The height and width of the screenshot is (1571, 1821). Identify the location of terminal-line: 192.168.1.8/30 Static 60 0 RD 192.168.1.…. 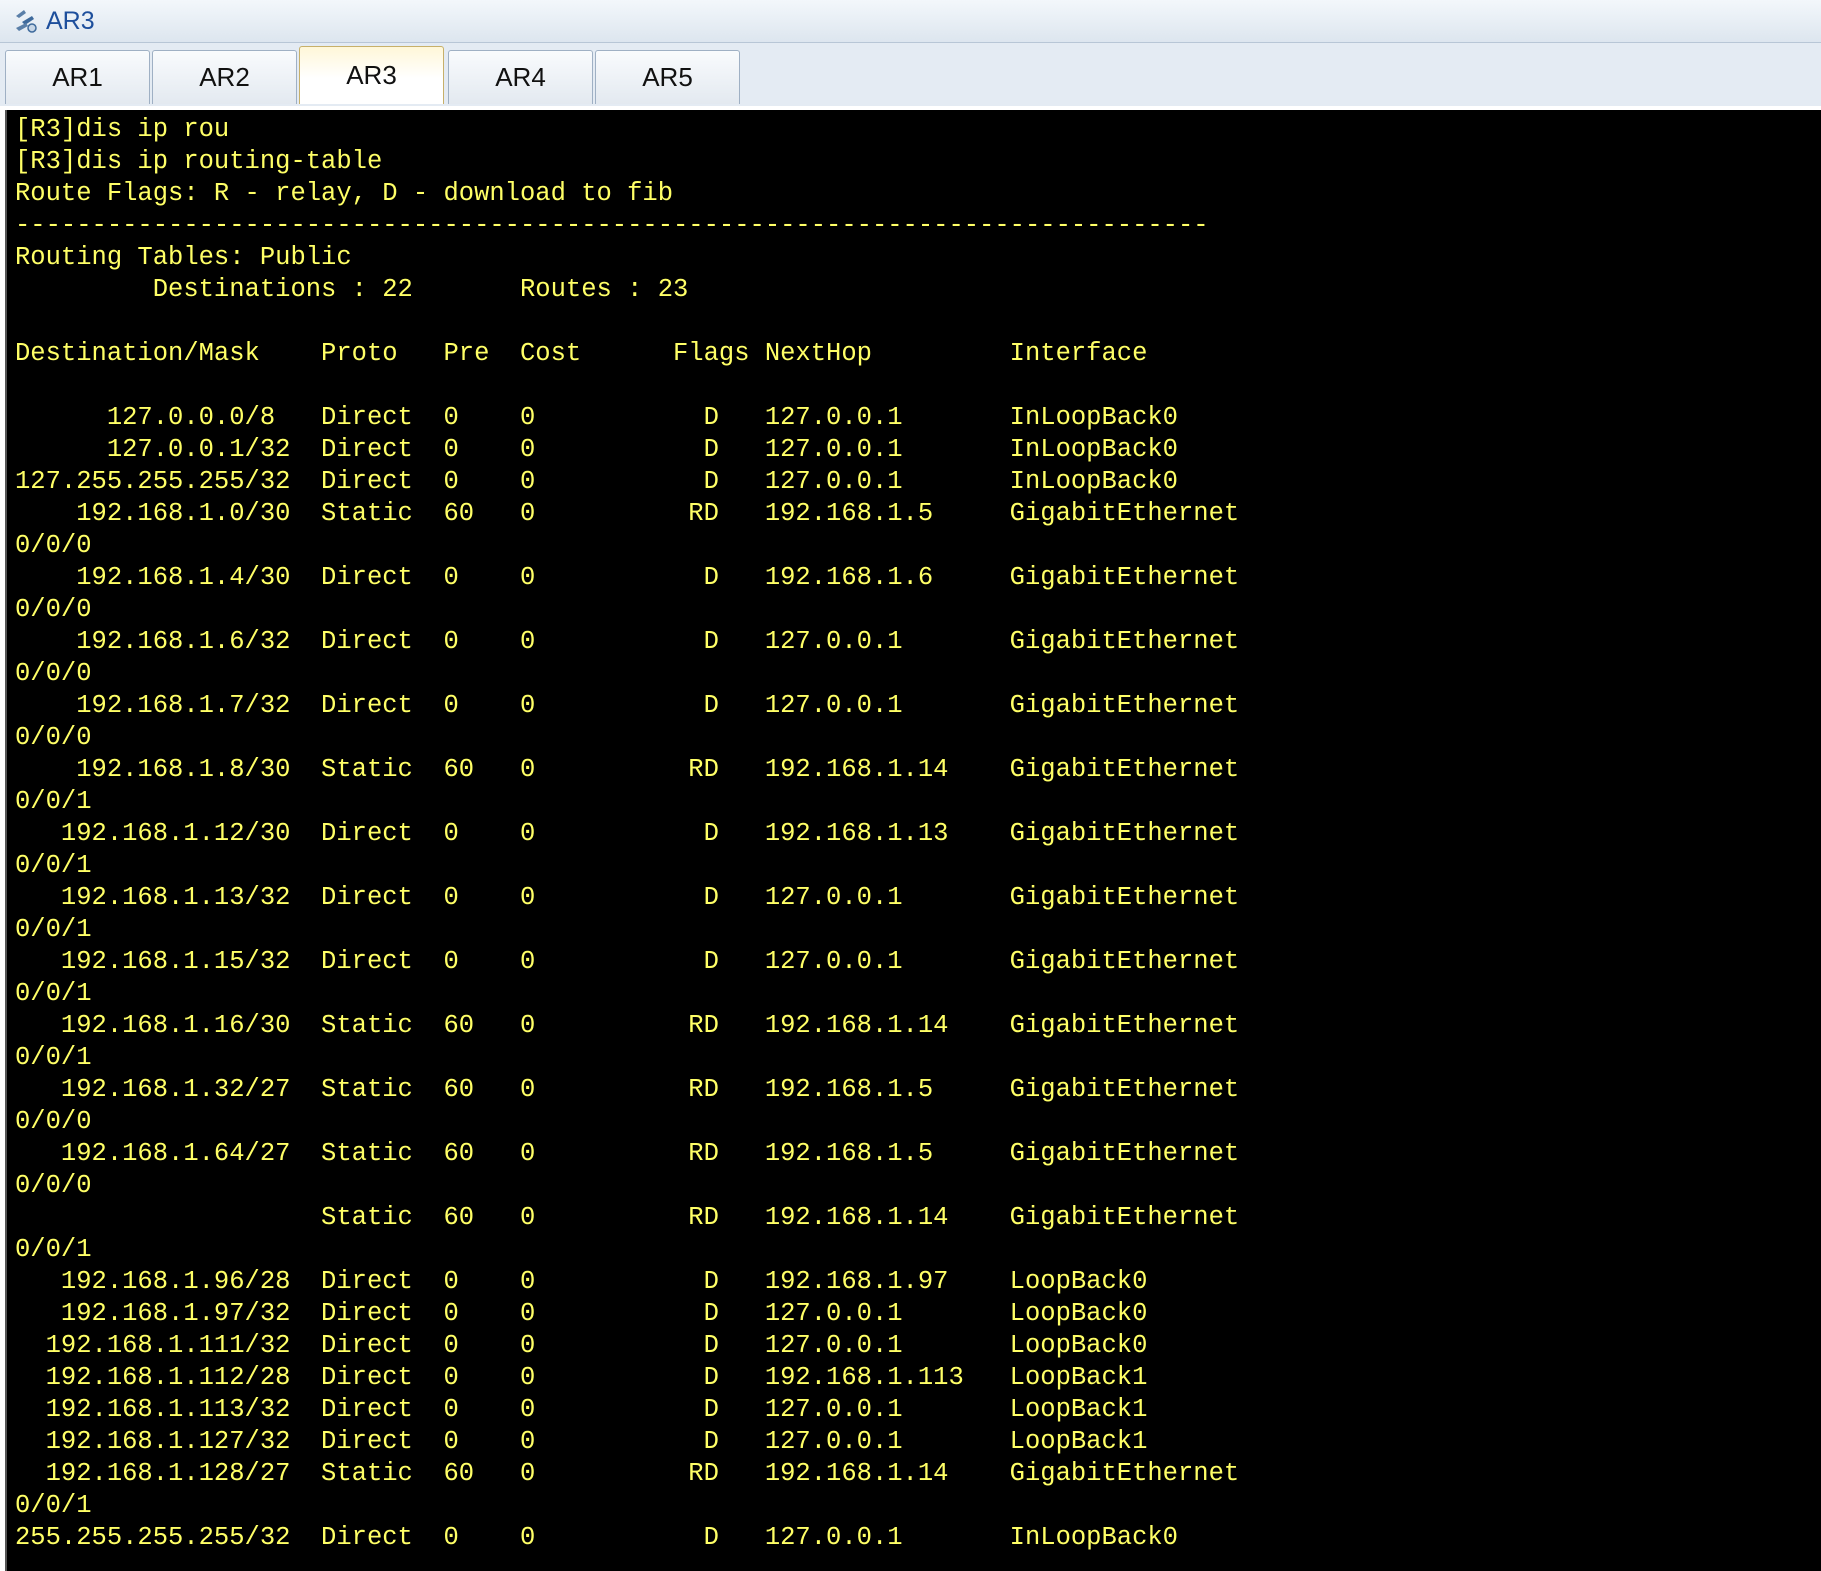
(627, 769).